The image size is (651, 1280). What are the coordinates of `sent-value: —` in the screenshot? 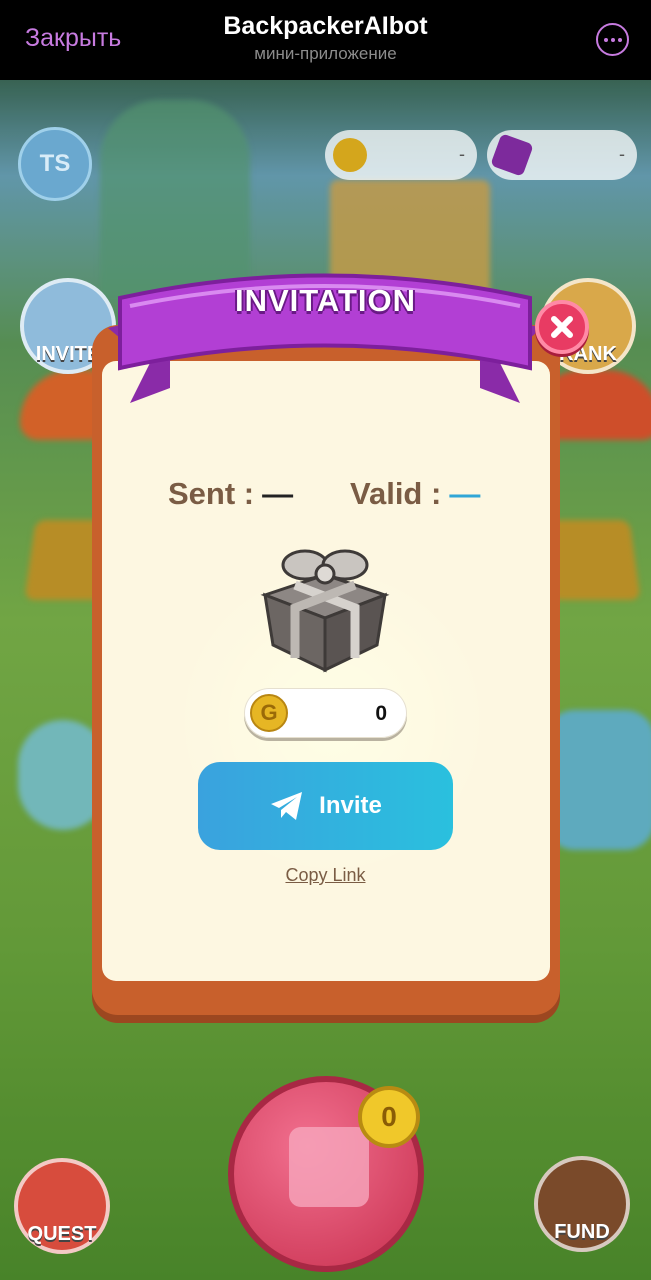 It's located at (278, 493).